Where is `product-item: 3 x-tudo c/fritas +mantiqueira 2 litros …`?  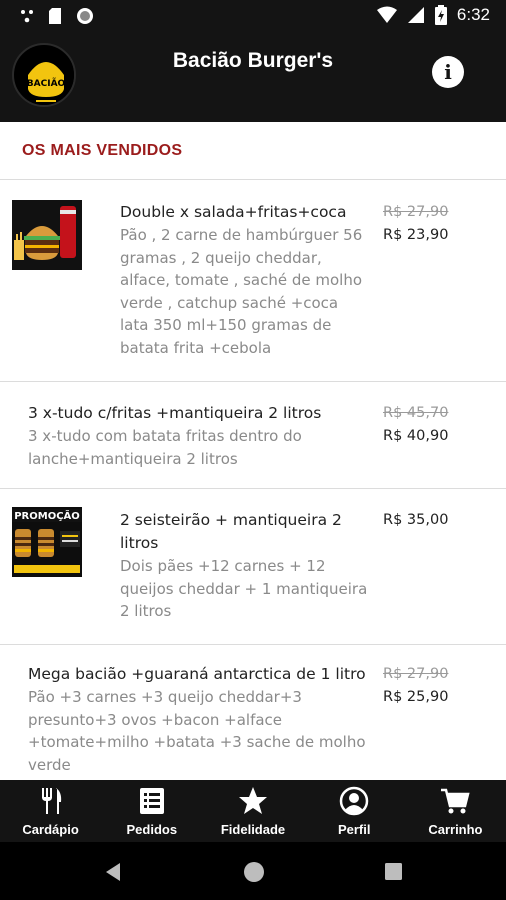 product-item: 3 x-tudo c/fritas +mantiqueira 2 litros … is located at coordinates (253, 435).